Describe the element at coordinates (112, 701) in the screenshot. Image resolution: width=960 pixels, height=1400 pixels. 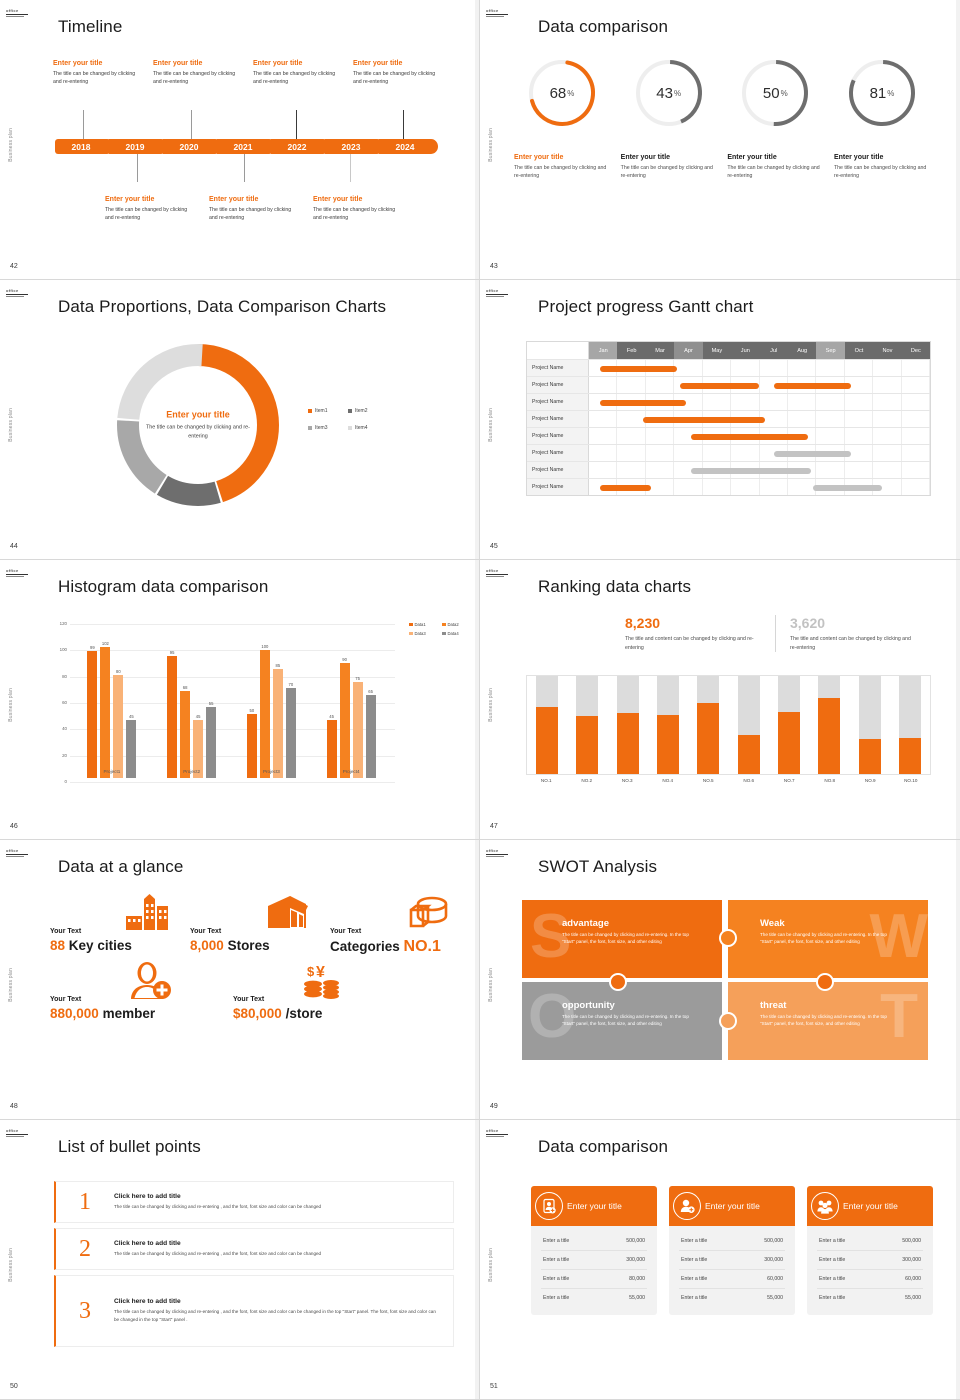
I see `histogram-group: 99 102 80 45 Project1` at that location.